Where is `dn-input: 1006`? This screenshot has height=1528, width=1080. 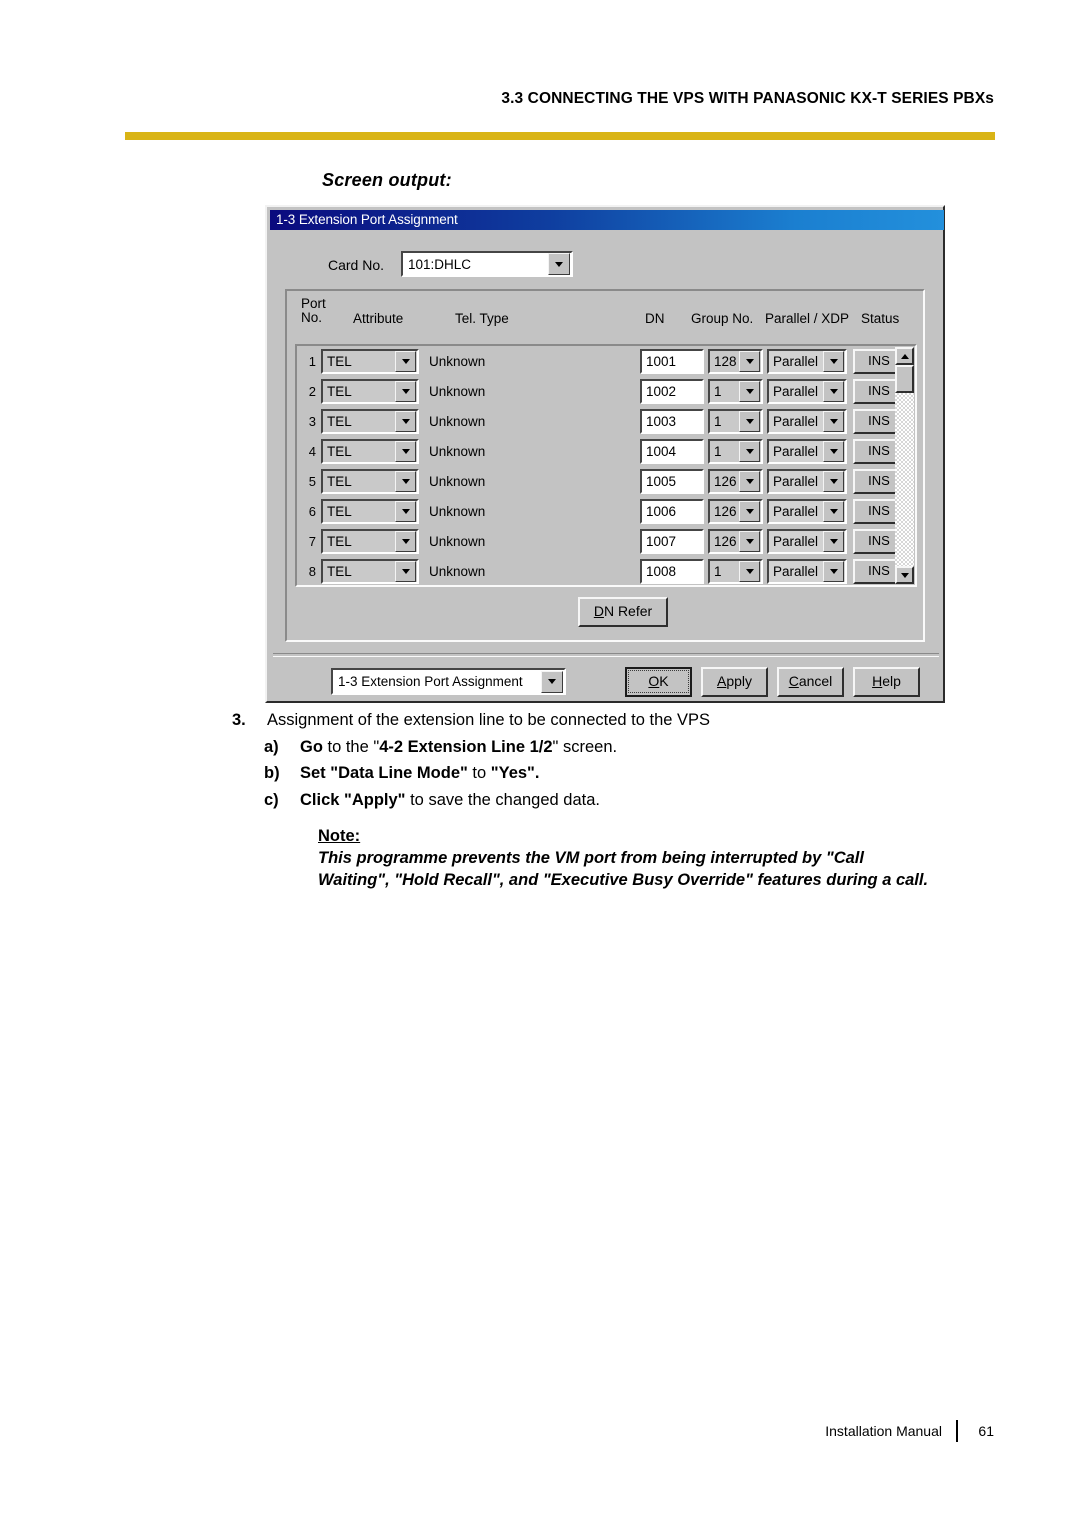 dn-input: 1006 is located at coordinates (672, 511).